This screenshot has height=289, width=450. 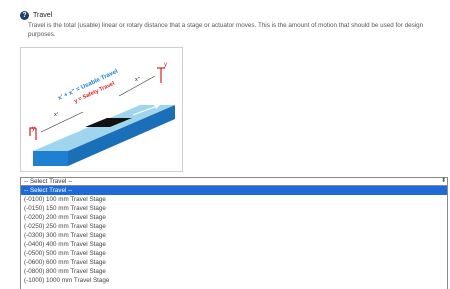 I want to click on travel-option: (-0600) 600 mm Travel Stage, so click(x=234, y=262).